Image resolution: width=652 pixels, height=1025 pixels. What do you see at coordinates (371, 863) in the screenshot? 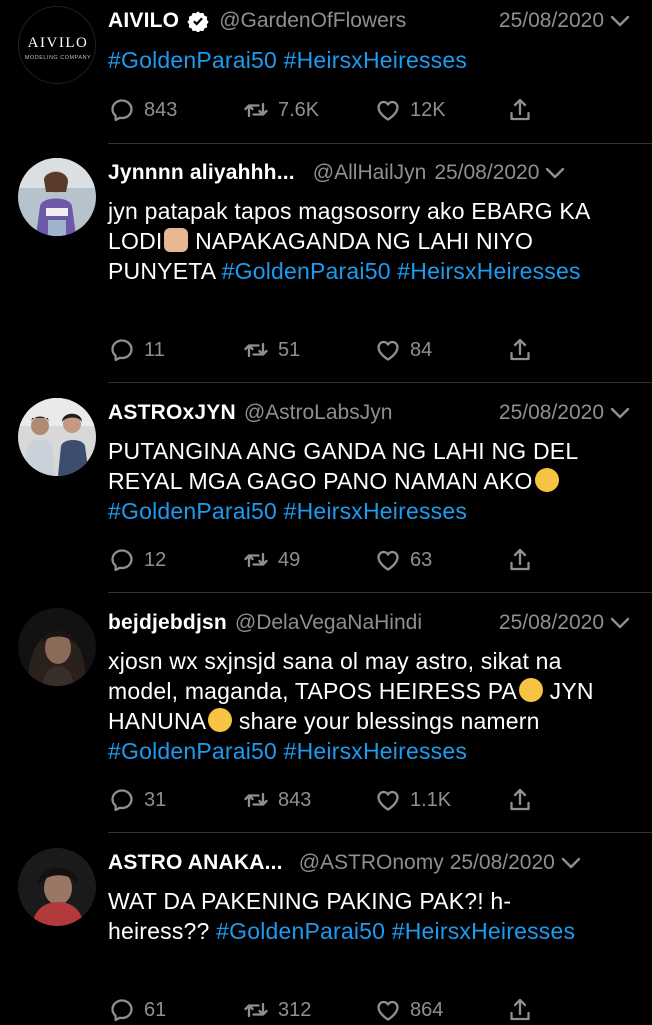
I see `handle: @ASTROnomy` at bounding box center [371, 863].